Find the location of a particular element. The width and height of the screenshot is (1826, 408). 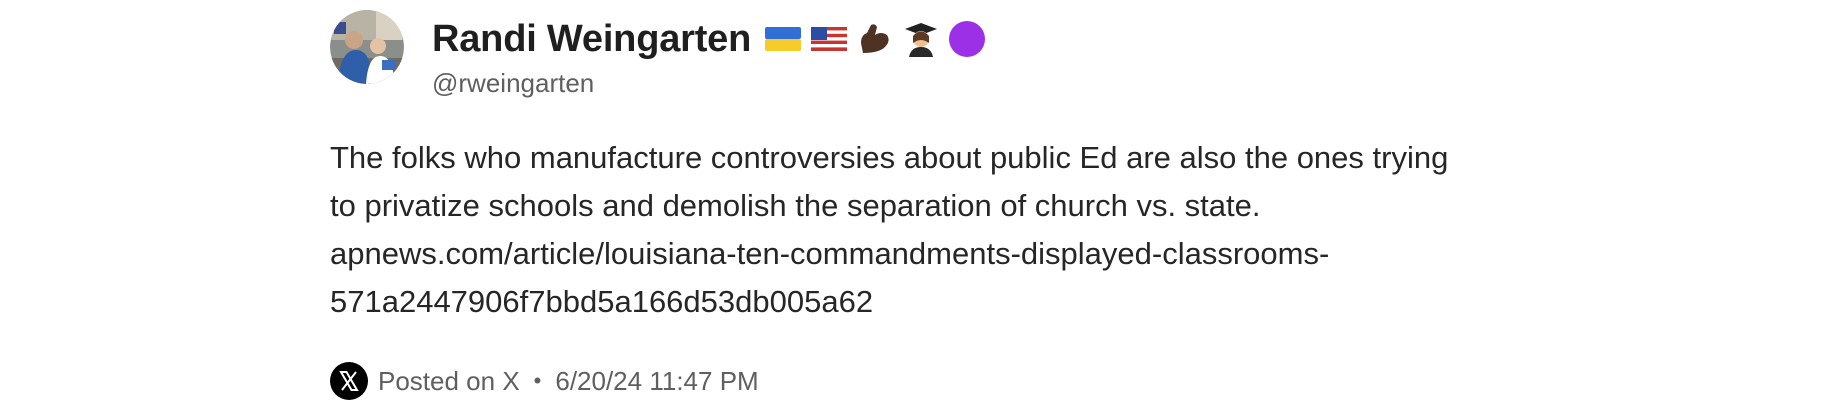

author-display-name: Randi Weingarten is located at coordinates (591, 39).